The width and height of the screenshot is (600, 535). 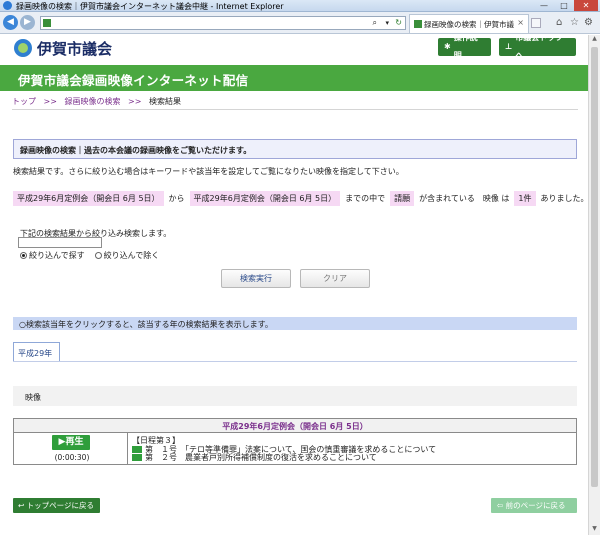 I want to click on address-bar: ⌕ ▾ ↻, so click(x=223, y=23).